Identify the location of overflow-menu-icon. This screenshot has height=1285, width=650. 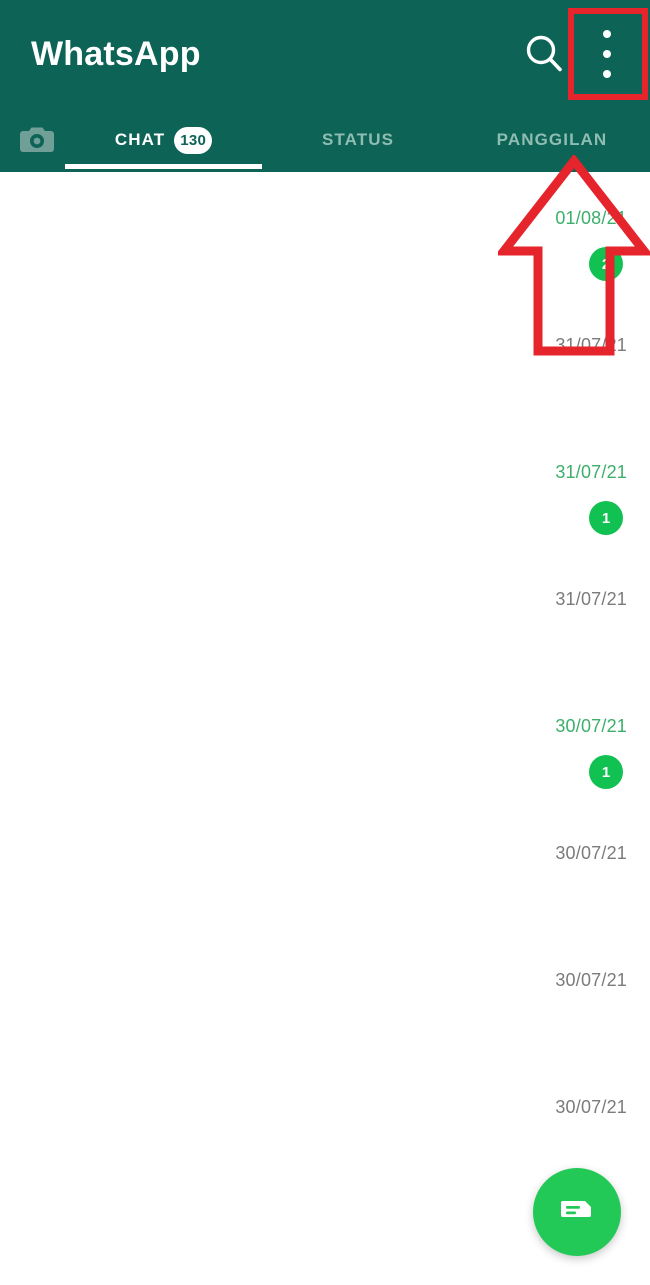
(607, 54).